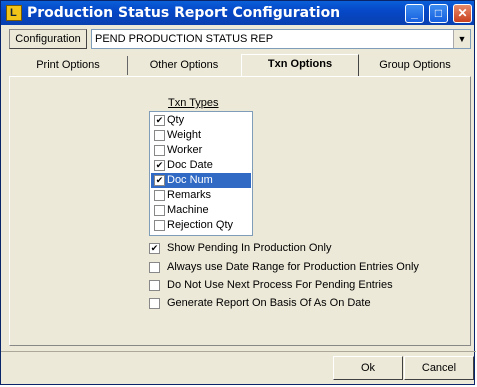  What do you see at coordinates (201, 195) in the screenshot?
I see `list-item-remarks: Remarks` at bounding box center [201, 195].